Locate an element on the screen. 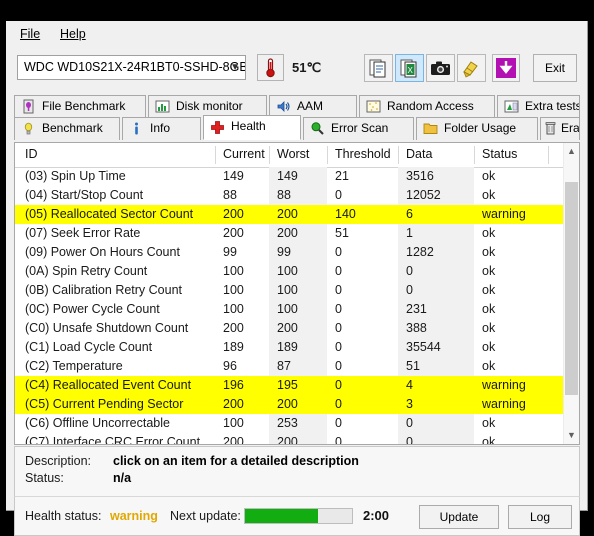  tab-random-access: Random Access is located at coordinates (427, 106).